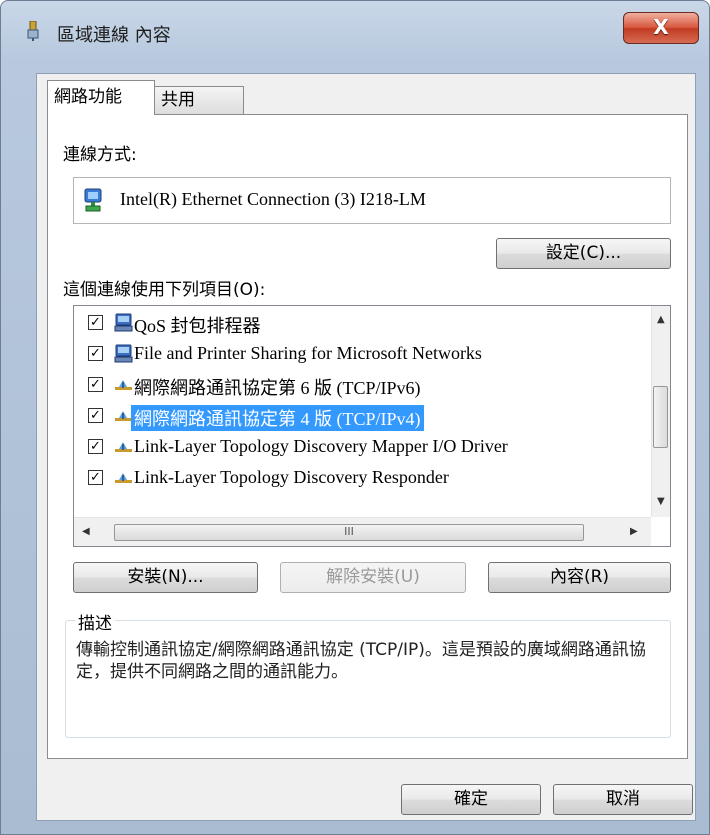 The image size is (710, 835). I want to click on scroll-left-icon: ◀, so click(86, 531).